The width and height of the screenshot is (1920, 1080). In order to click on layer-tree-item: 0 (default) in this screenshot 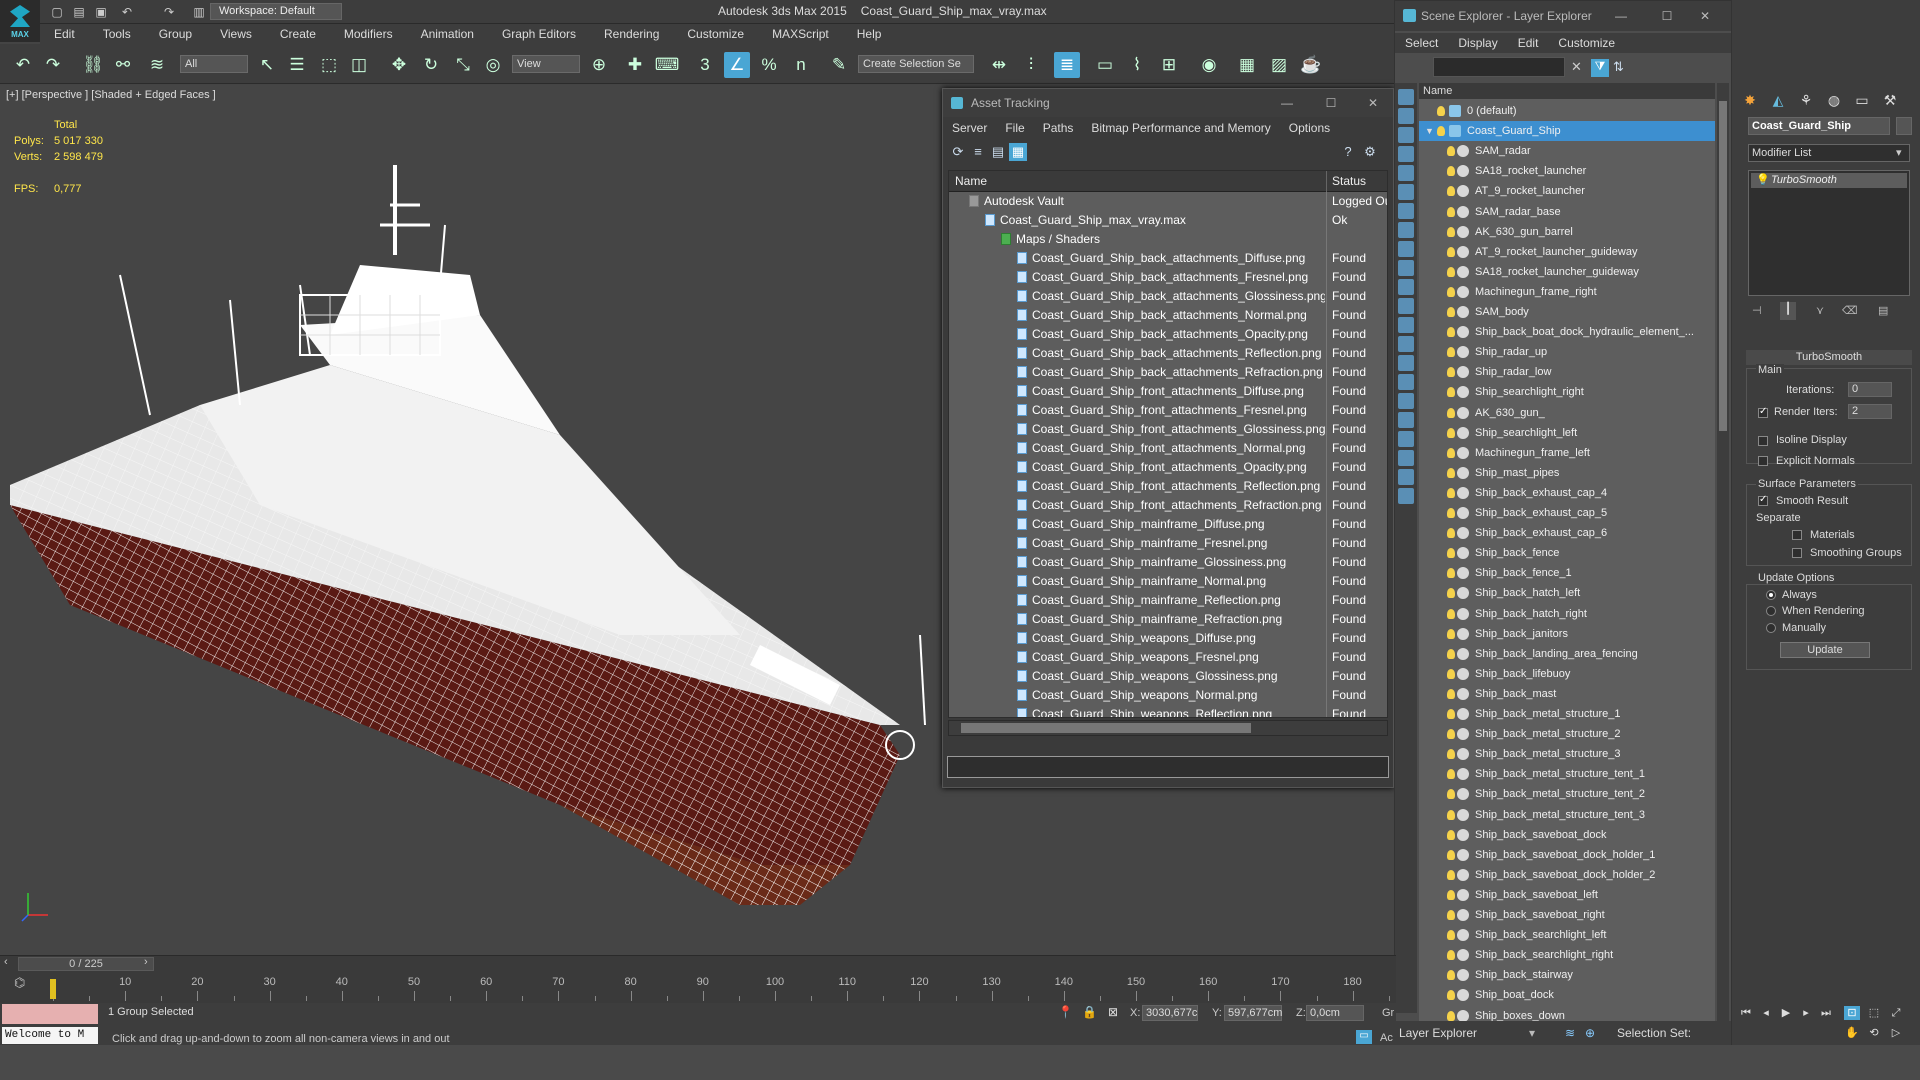, I will do `click(1567, 111)`.